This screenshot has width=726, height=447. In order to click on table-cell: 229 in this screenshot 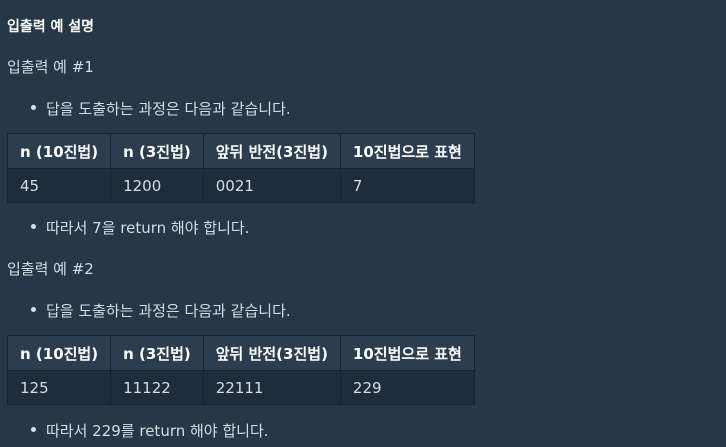, I will do `click(407, 387)`.